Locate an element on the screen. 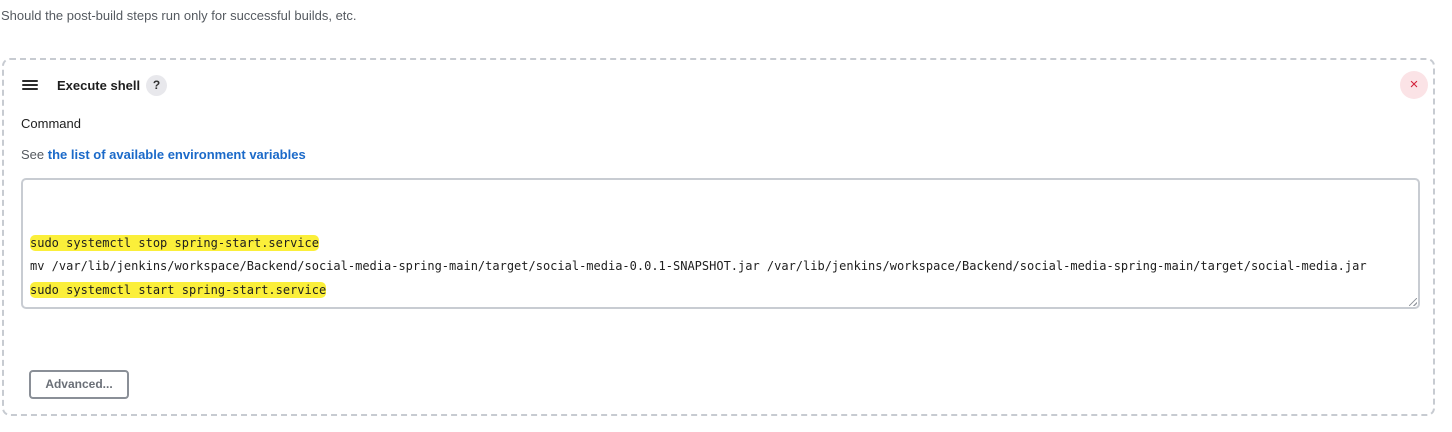  resize-handle-icon is located at coordinates (1413, 302).